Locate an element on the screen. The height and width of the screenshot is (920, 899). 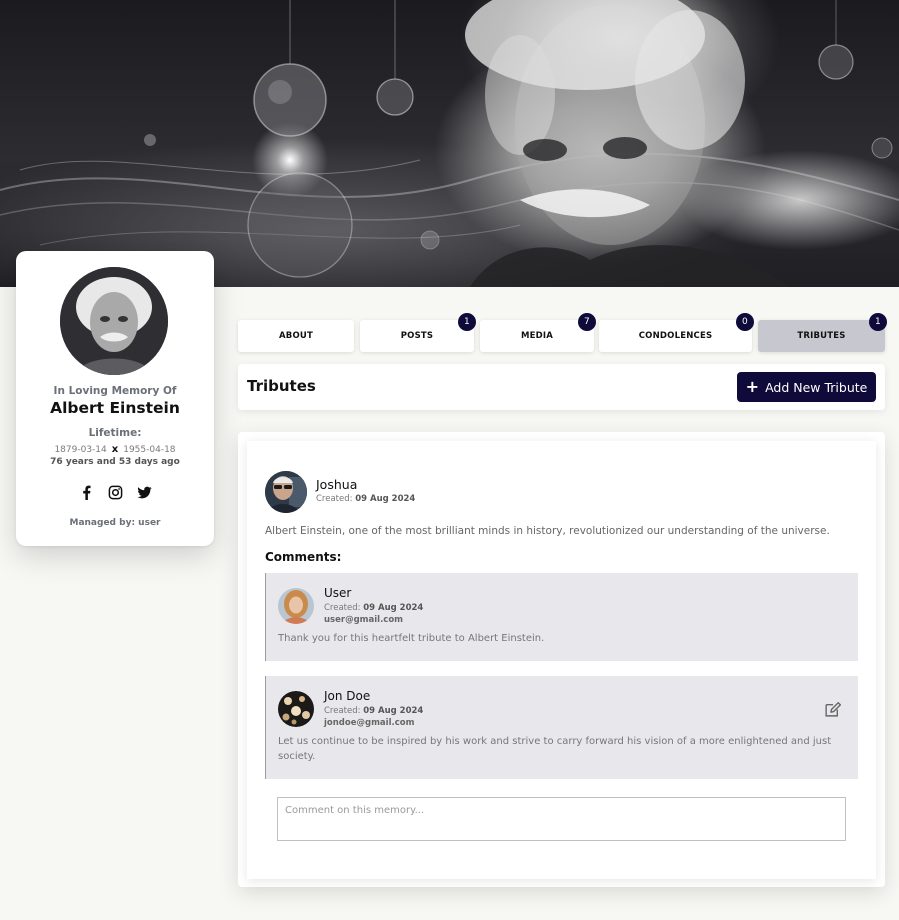
tab-posts: POSTS 1 is located at coordinates (418, 332).